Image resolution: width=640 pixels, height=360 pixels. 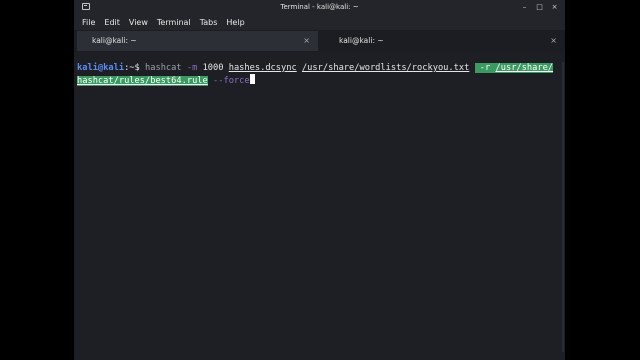 What do you see at coordinates (142, 81) in the screenshot?
I see `rule-path-part2: hashcat/rules/best64.rule` at bounding box center [142, 81].